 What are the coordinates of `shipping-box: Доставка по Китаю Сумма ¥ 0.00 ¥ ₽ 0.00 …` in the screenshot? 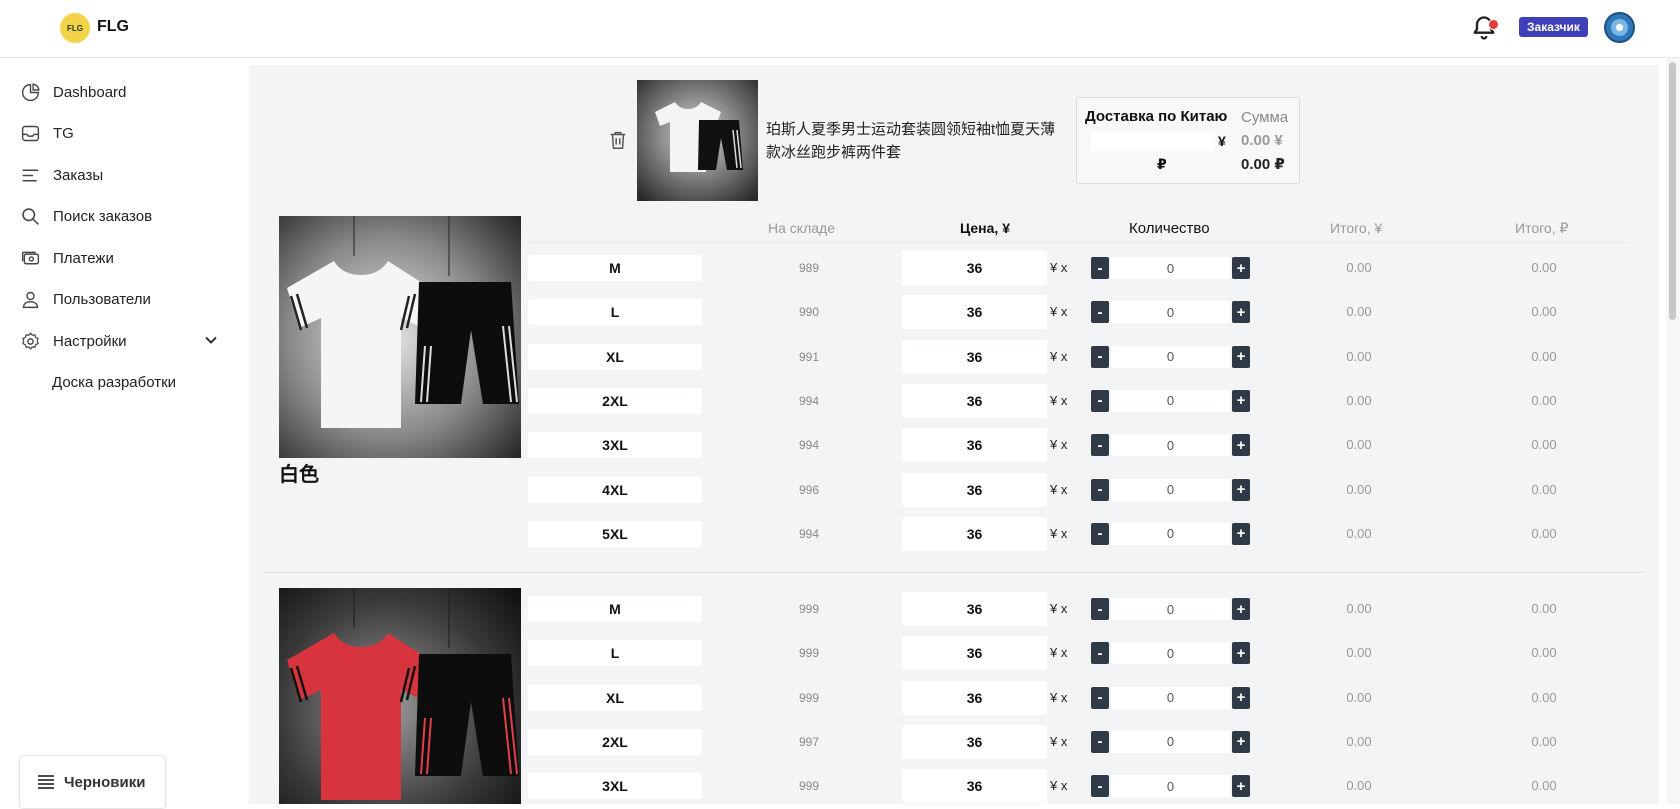 It's located at (1188, 140).